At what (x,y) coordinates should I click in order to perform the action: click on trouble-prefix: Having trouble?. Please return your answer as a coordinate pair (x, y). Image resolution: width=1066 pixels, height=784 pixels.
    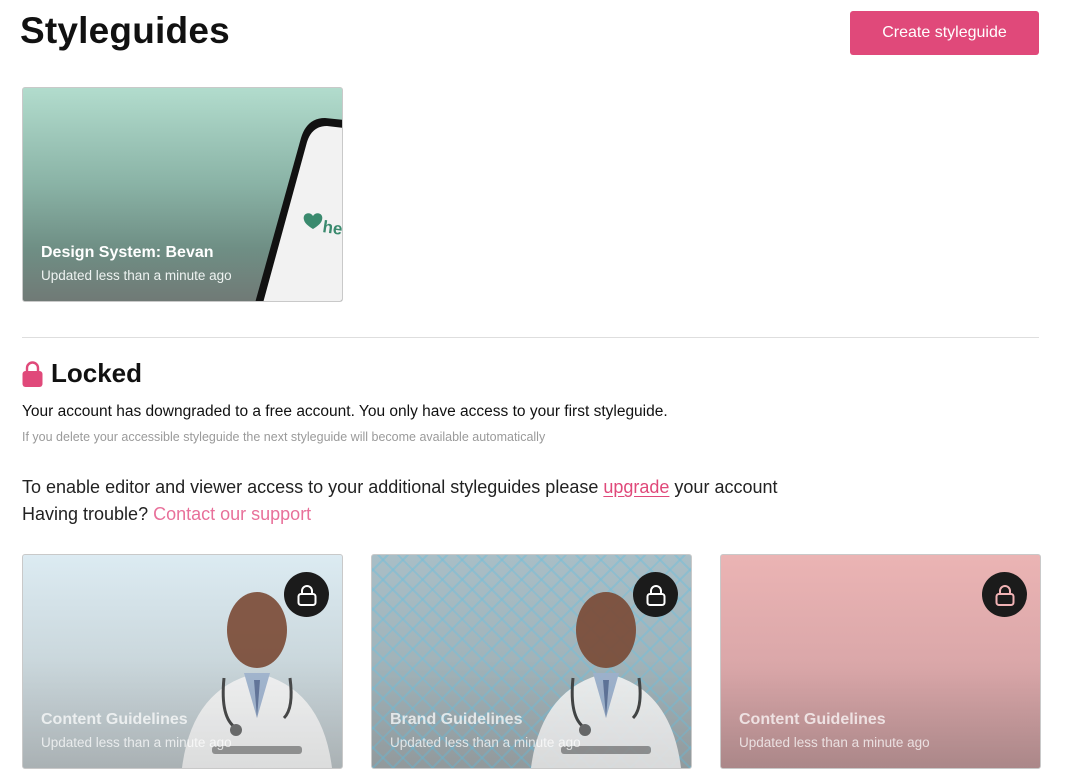
    Looking at the image, I should click on (88, 514).